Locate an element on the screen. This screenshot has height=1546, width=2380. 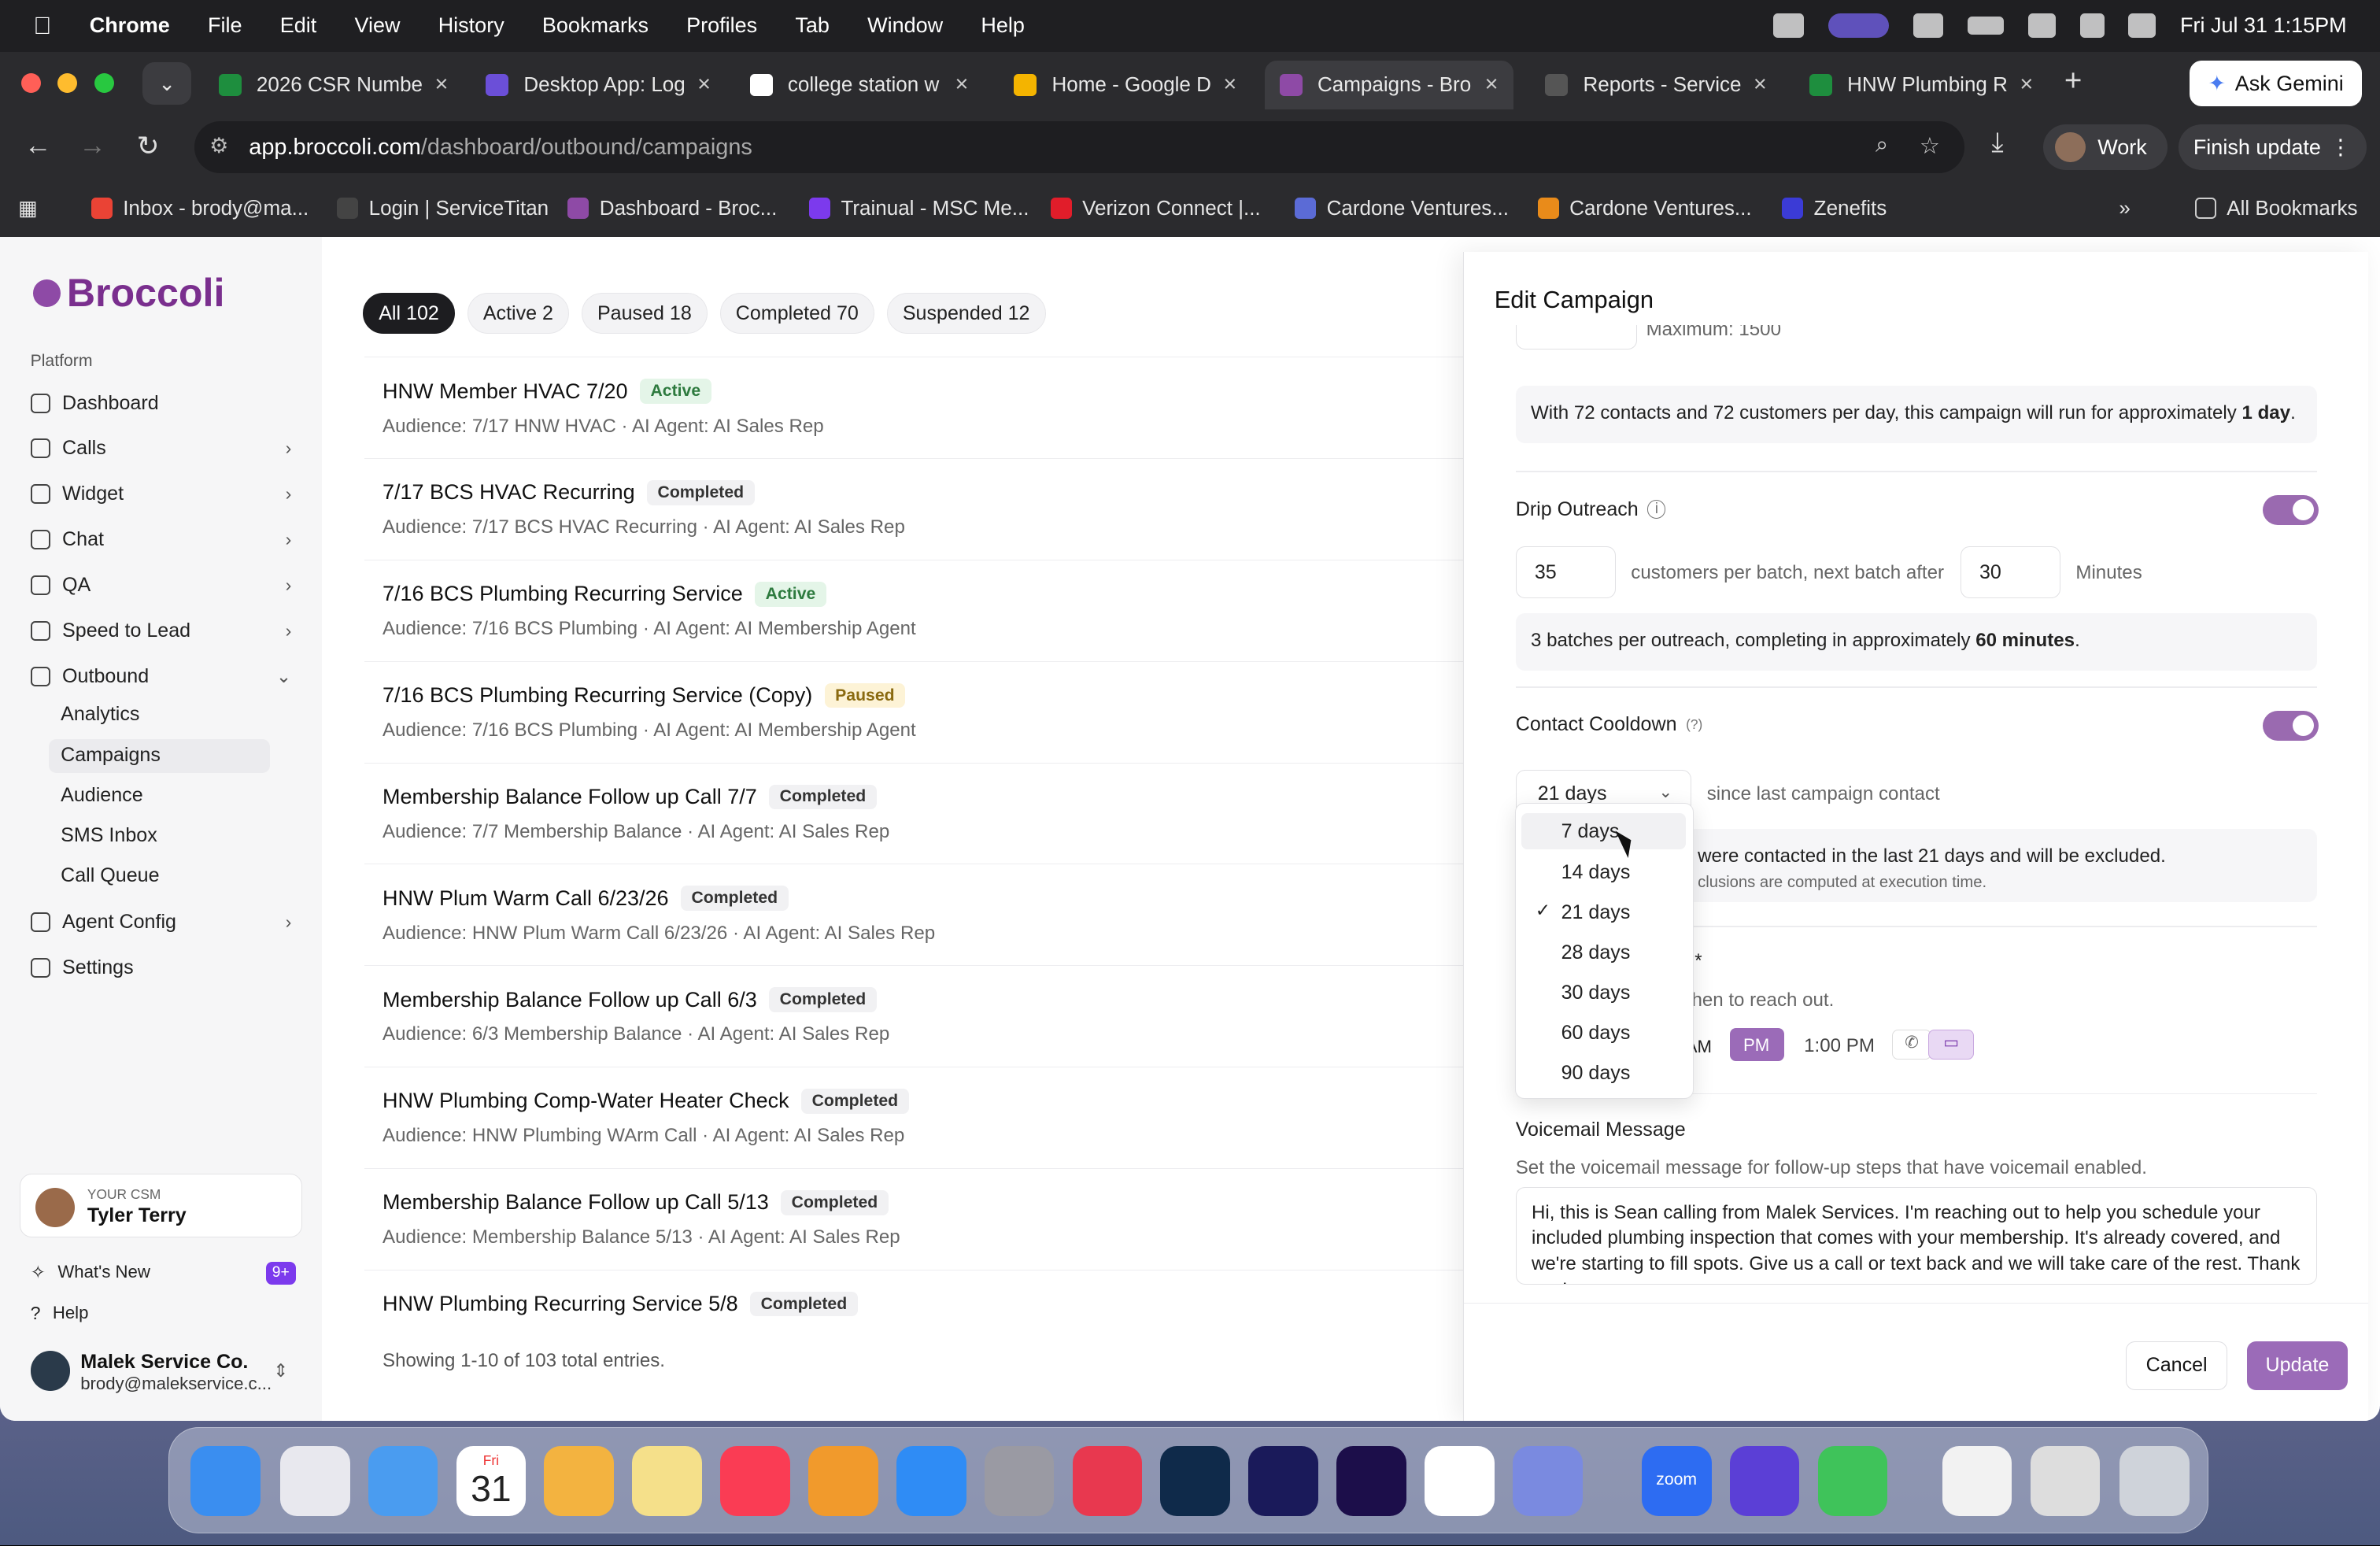
cooldown-option: 90 days is located at coordinates (1603, 1072).